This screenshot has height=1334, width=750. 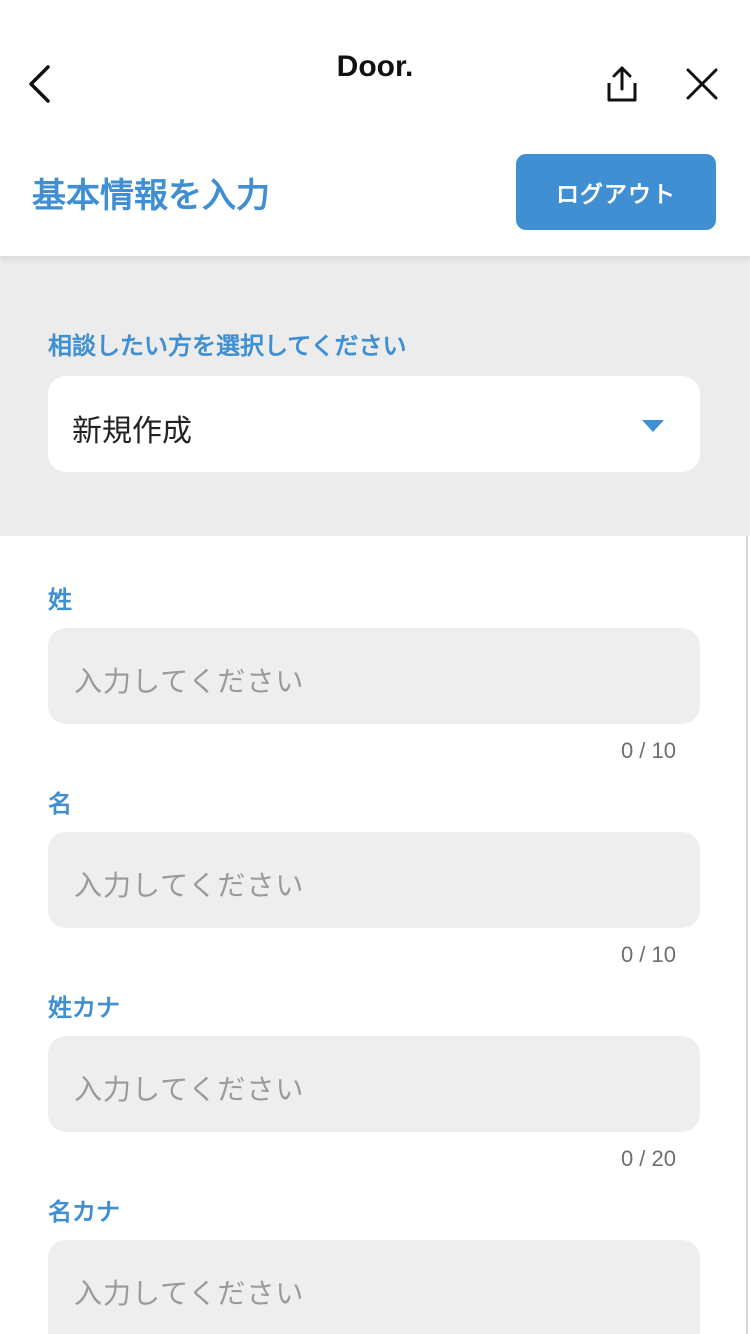 I want to click on last-name-input: 入力してください, so click(x=374, y=676).